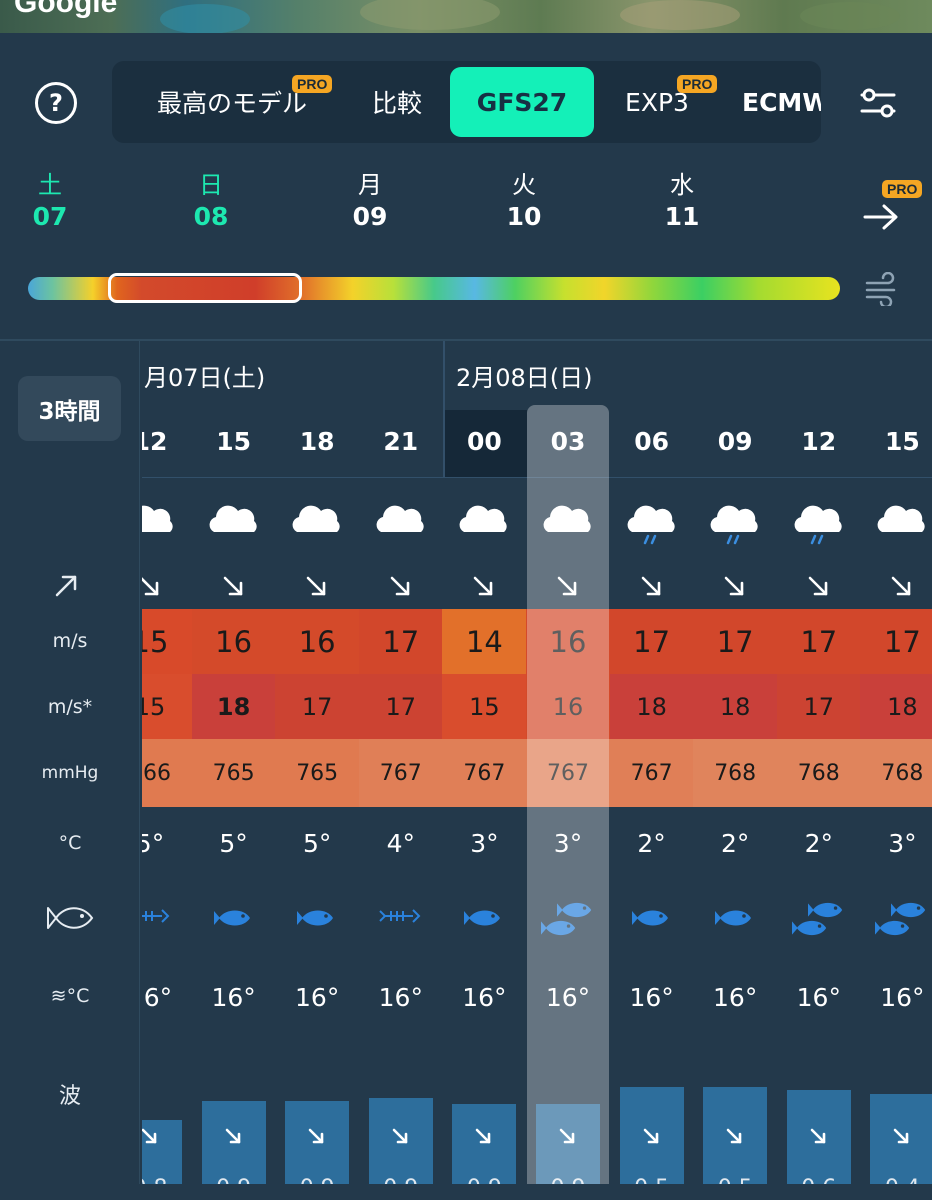  What do you see at coordinates (401, 918) in the screenshot?
I see `fish-bone-icon` at bounding box center [401, 918].